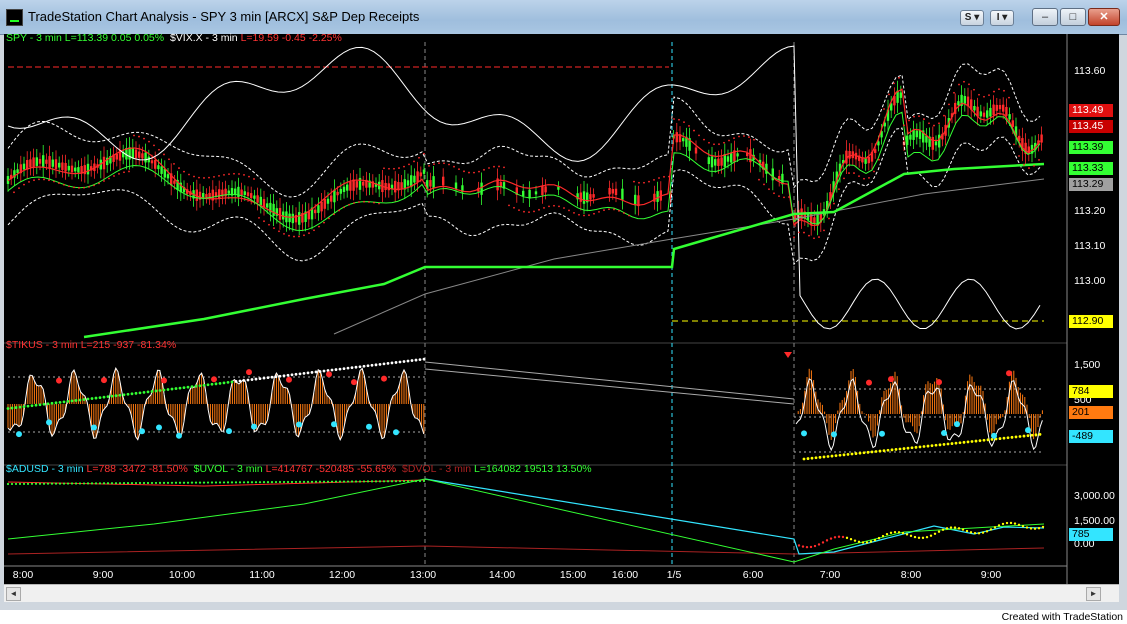 The width and height of the screenshot is (1127, 624). Describe the element at coordinates (1002, 18) in the screenshot. I see `layout-link-button: I ▾` at that location.